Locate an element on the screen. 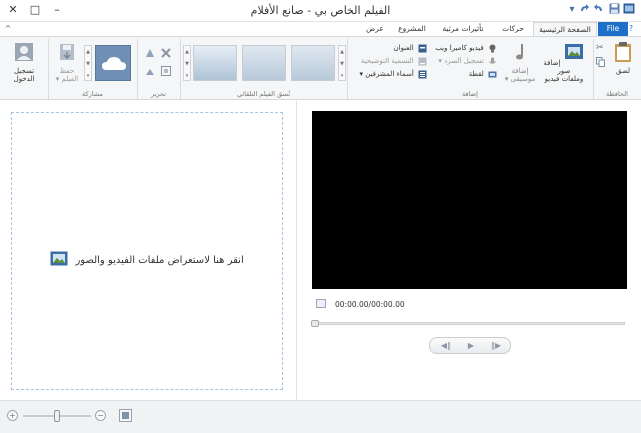  cloud-icon is located at coordinates (114, 63).